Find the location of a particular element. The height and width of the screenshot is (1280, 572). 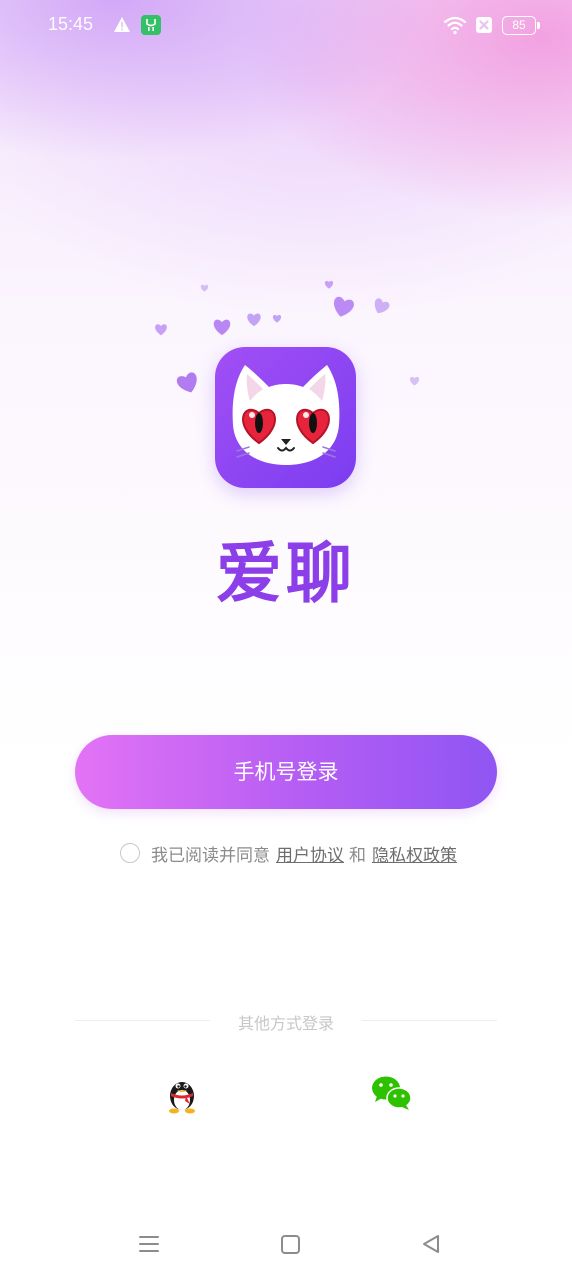

app-title: 爱聊 is located at coordinates (286, 573).